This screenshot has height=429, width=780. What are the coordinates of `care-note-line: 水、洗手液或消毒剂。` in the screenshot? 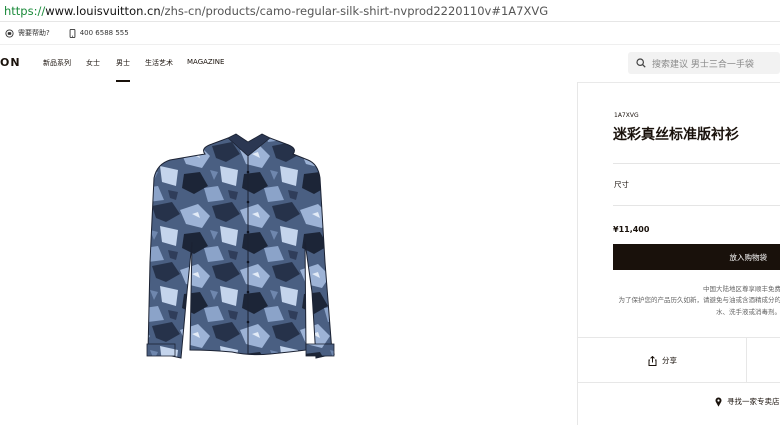 It's located at (748, 311).